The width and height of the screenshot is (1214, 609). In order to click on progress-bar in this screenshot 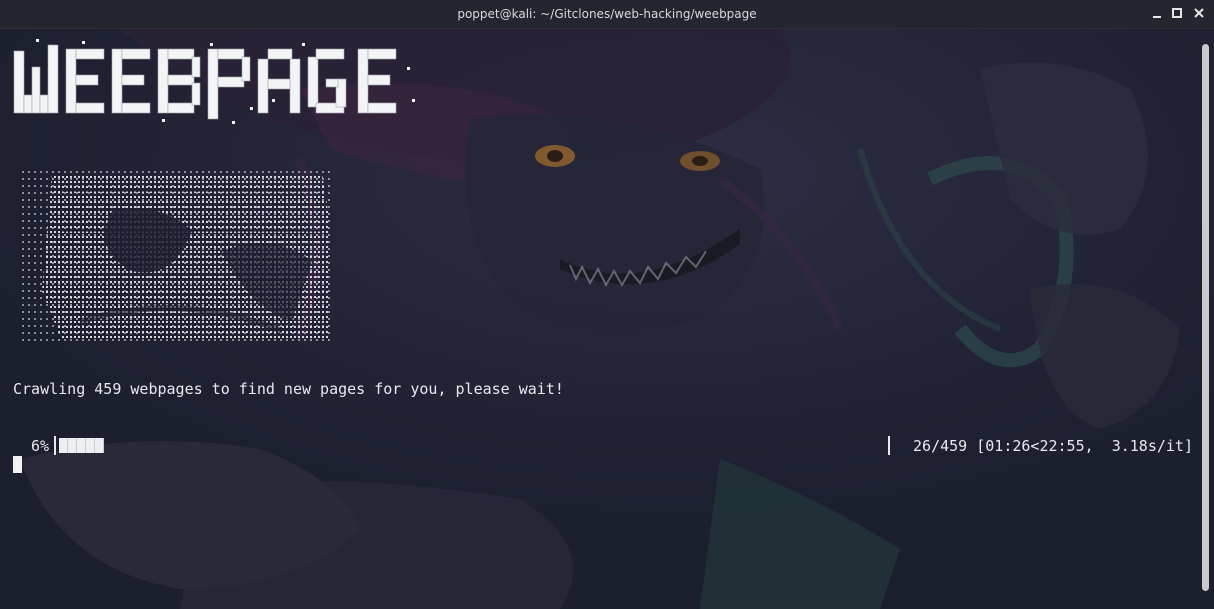, I will do `click(80, 445)`.